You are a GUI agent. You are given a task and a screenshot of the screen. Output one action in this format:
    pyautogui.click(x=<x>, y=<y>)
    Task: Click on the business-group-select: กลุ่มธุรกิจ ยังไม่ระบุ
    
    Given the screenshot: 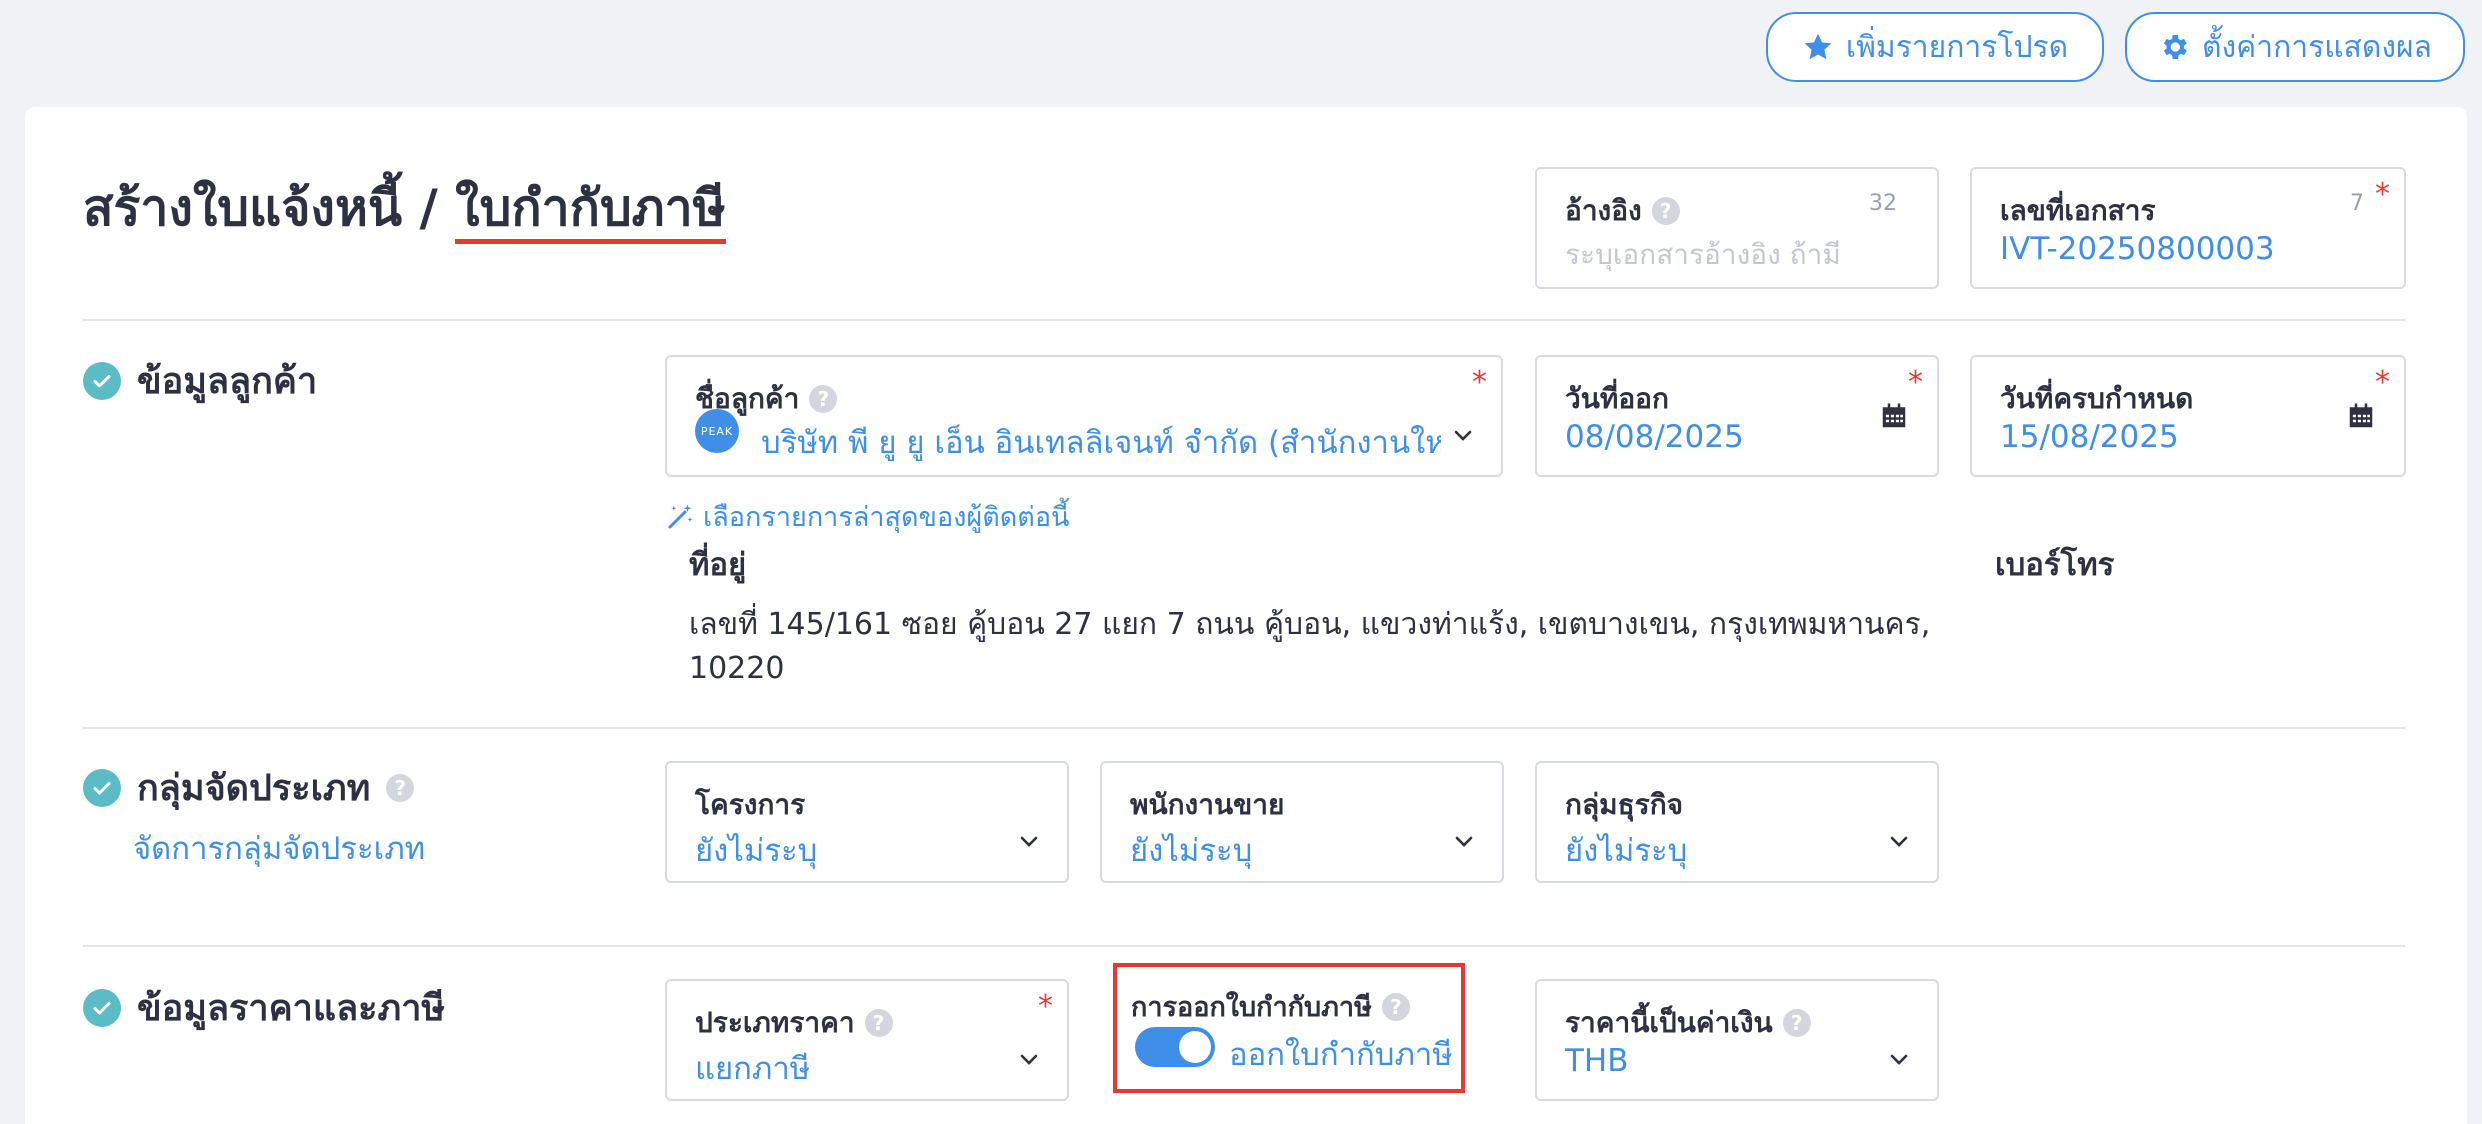 What is the action you would take?
    pyautogui.click(x=1737, y=822)
    